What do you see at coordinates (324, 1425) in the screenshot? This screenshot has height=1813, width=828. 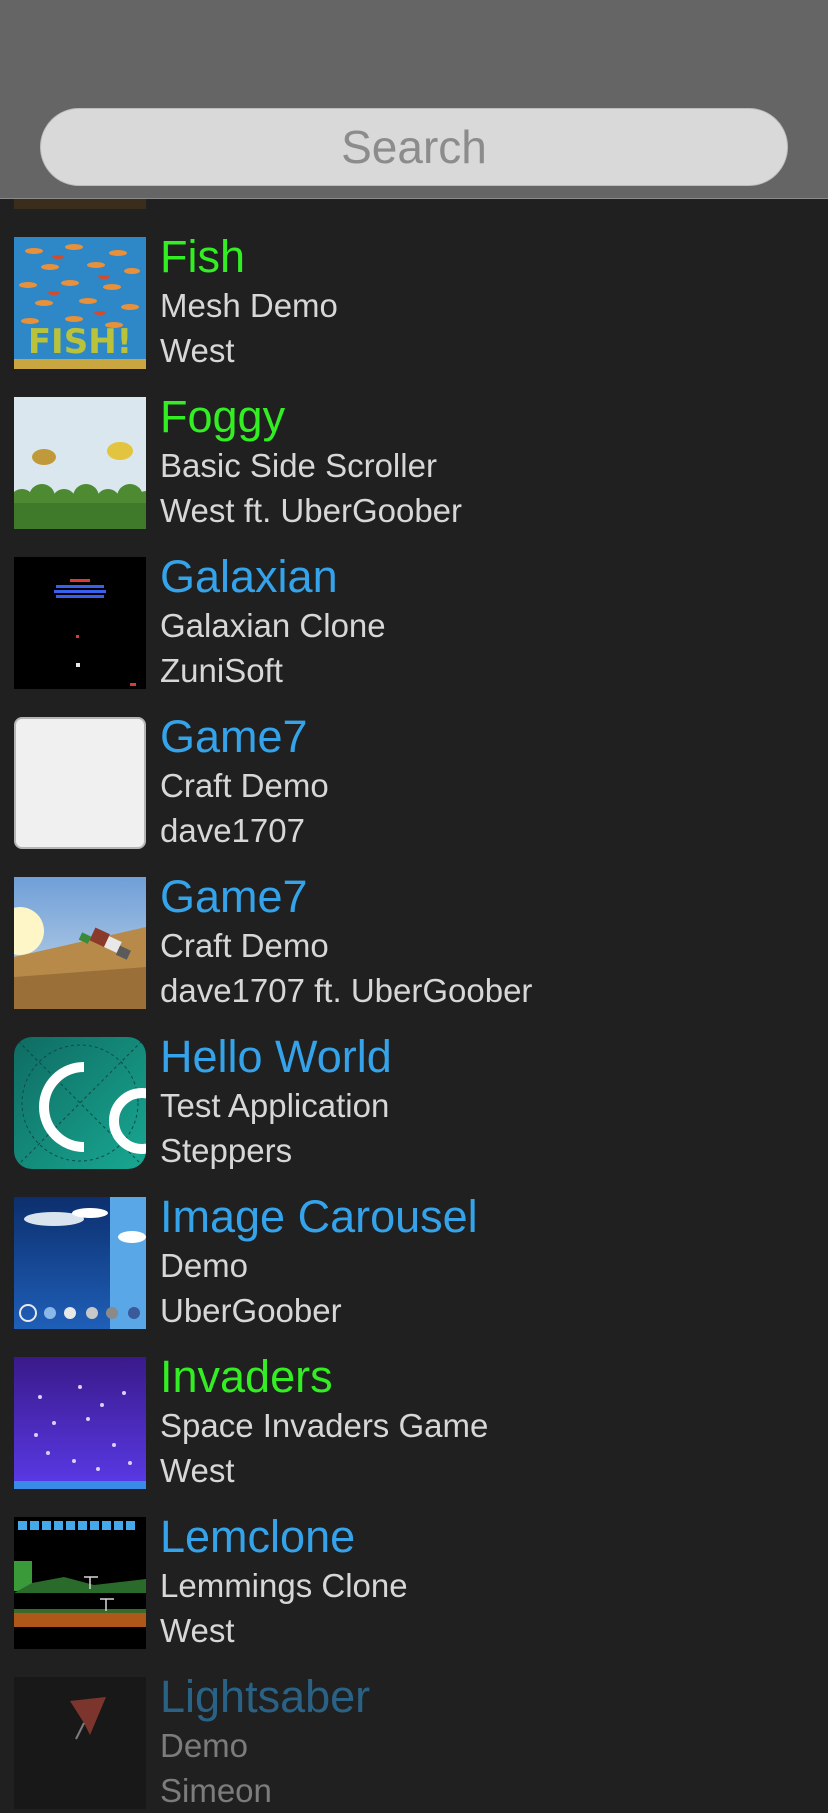 I see `project-subtitle: Space Invaders Game` at bounding box center [324, 1425].